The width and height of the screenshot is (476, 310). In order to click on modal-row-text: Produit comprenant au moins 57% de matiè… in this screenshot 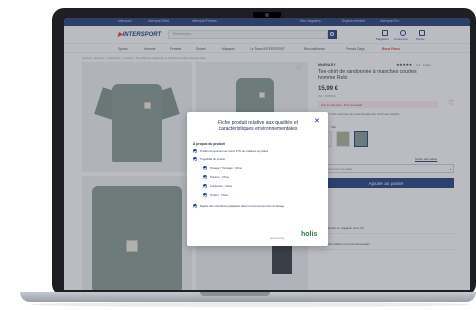, I will do `click(234, 151)`.